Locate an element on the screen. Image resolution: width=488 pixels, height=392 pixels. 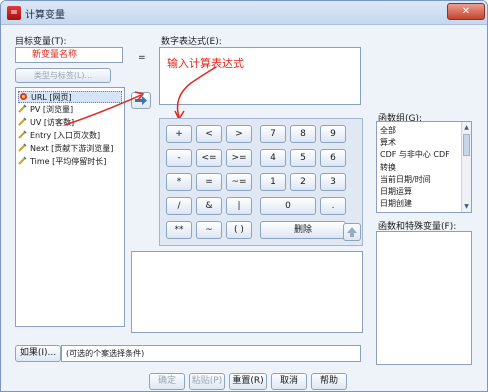
scroll-down-icon: ▼ is located at coordinates (466, 206).